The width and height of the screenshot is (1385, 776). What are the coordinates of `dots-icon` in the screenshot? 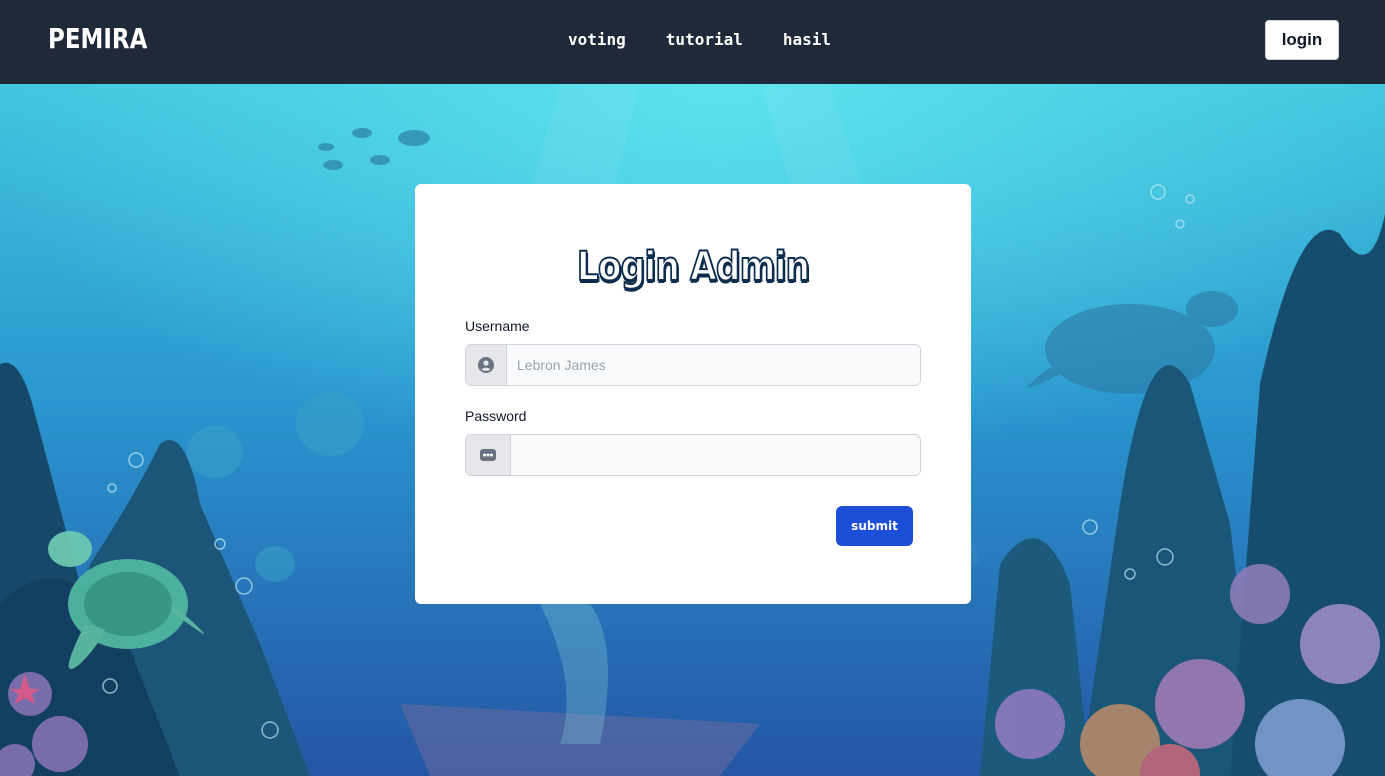 It's located at (488, 455).